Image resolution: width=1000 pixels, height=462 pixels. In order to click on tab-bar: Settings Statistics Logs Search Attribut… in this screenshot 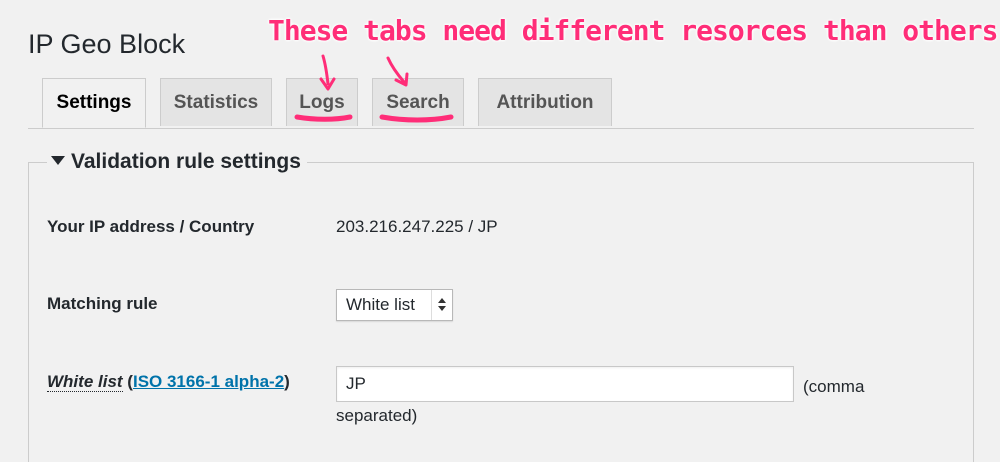, I will do `click(501, 103)`.